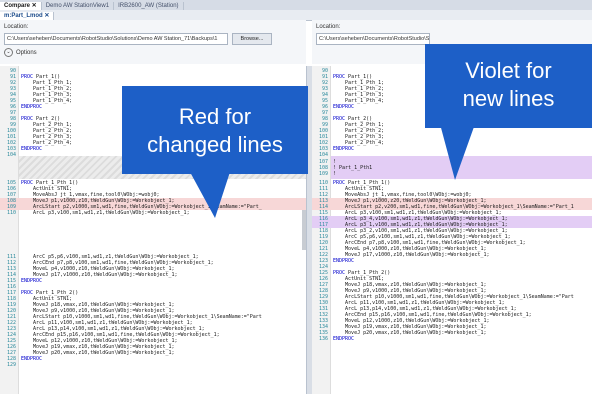  I want to click on violet-callout-box: Violet for new lines, so click(508, 86).